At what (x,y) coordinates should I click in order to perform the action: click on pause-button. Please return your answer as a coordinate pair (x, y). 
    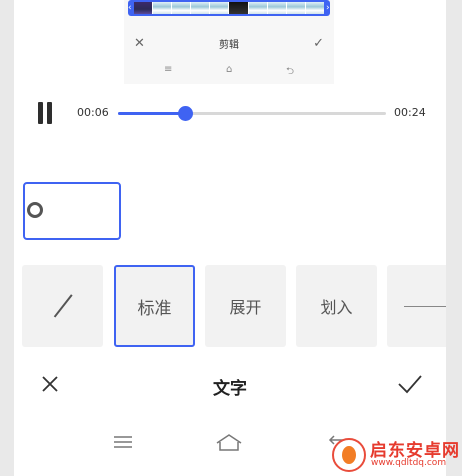
    Looking at the image, I should click on (45, 113).